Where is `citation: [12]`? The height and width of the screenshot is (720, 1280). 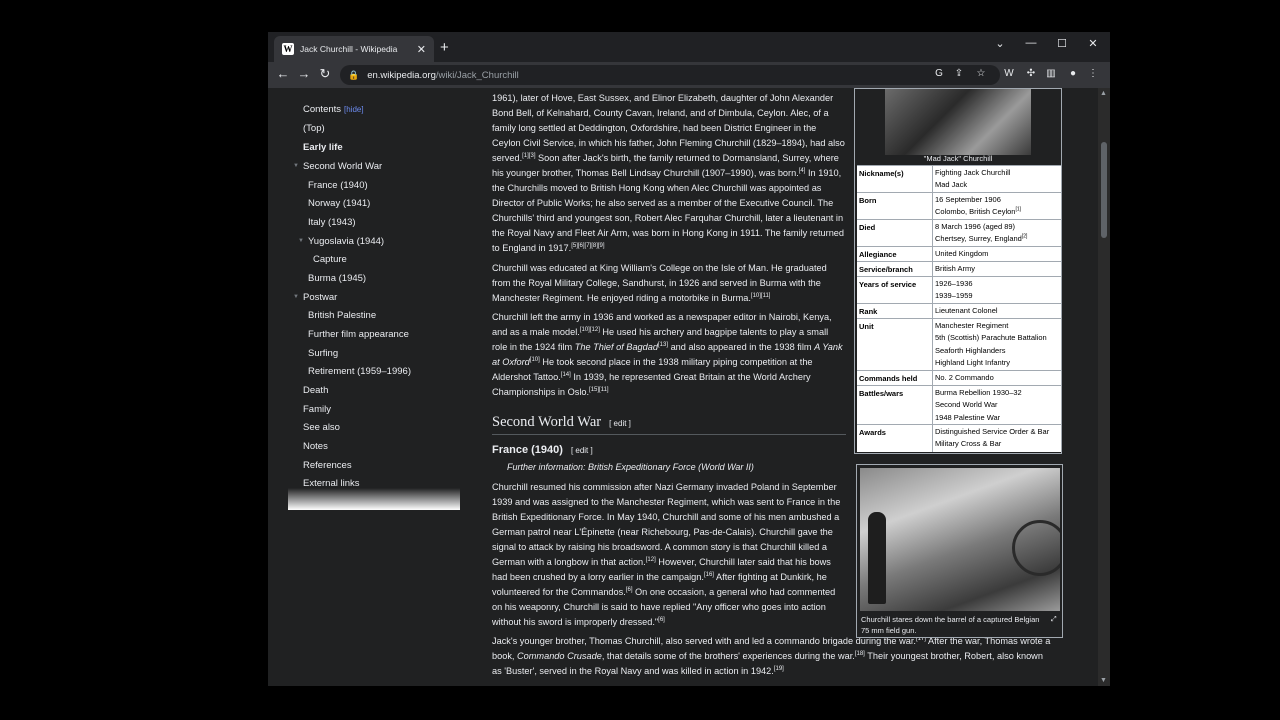 citation: [12] is located at coordinates (651, 560).